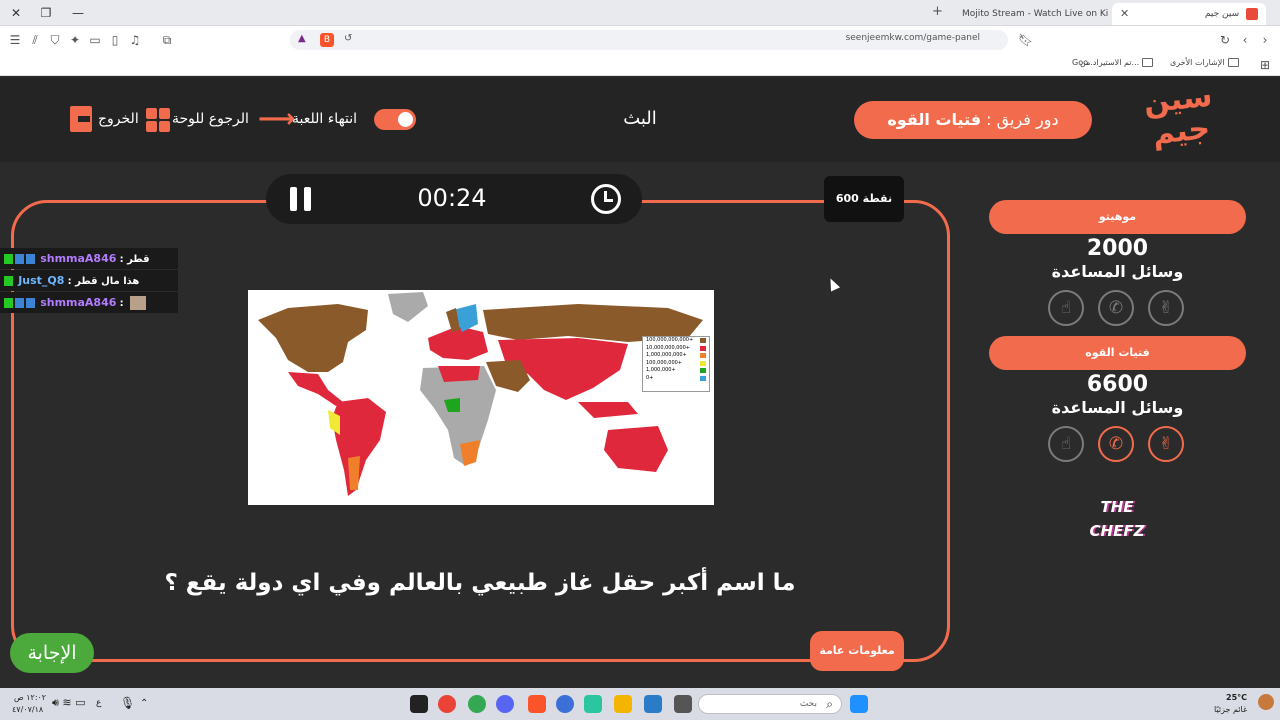 The width and height of the screenshot is (1280, 720). Describe the element at coordinates (115, 40) in the screenshot. I see `sidebar-icon: ▯` at that location.